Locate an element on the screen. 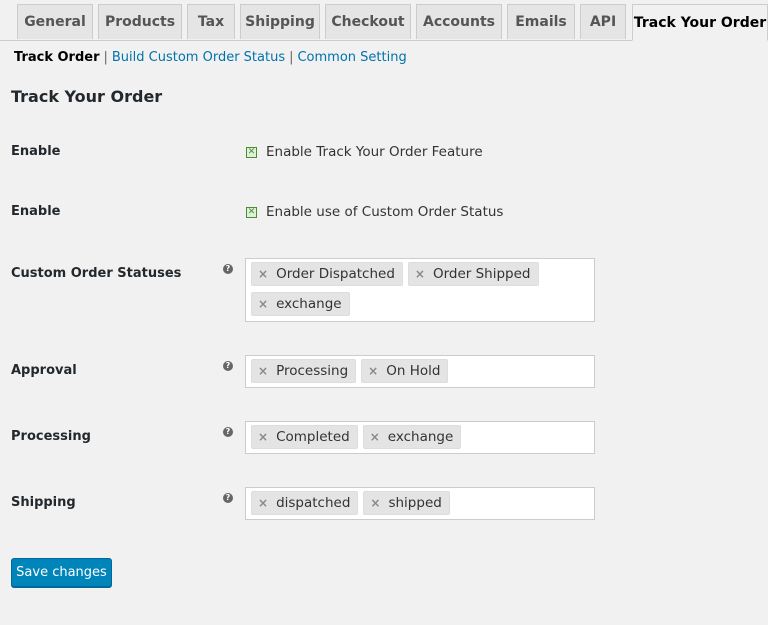 This screenshot has height=625, width=768. tab-tax: Tax is located at coordinates (211, 21).